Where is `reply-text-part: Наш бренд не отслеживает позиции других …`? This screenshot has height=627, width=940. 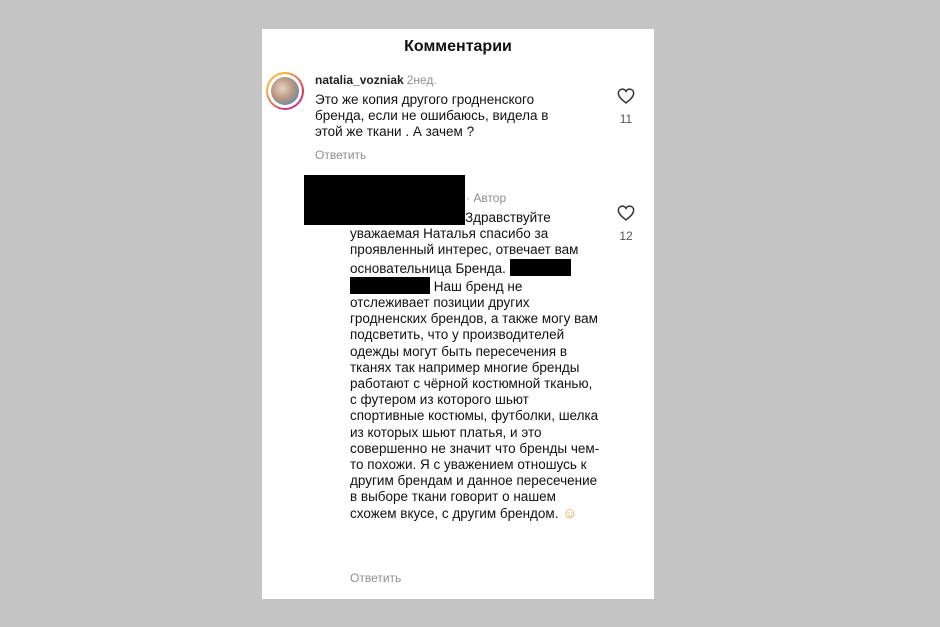
reply-text-part: Наш бренд не отслеживает позиции других … is located at coordinates (475, 399).